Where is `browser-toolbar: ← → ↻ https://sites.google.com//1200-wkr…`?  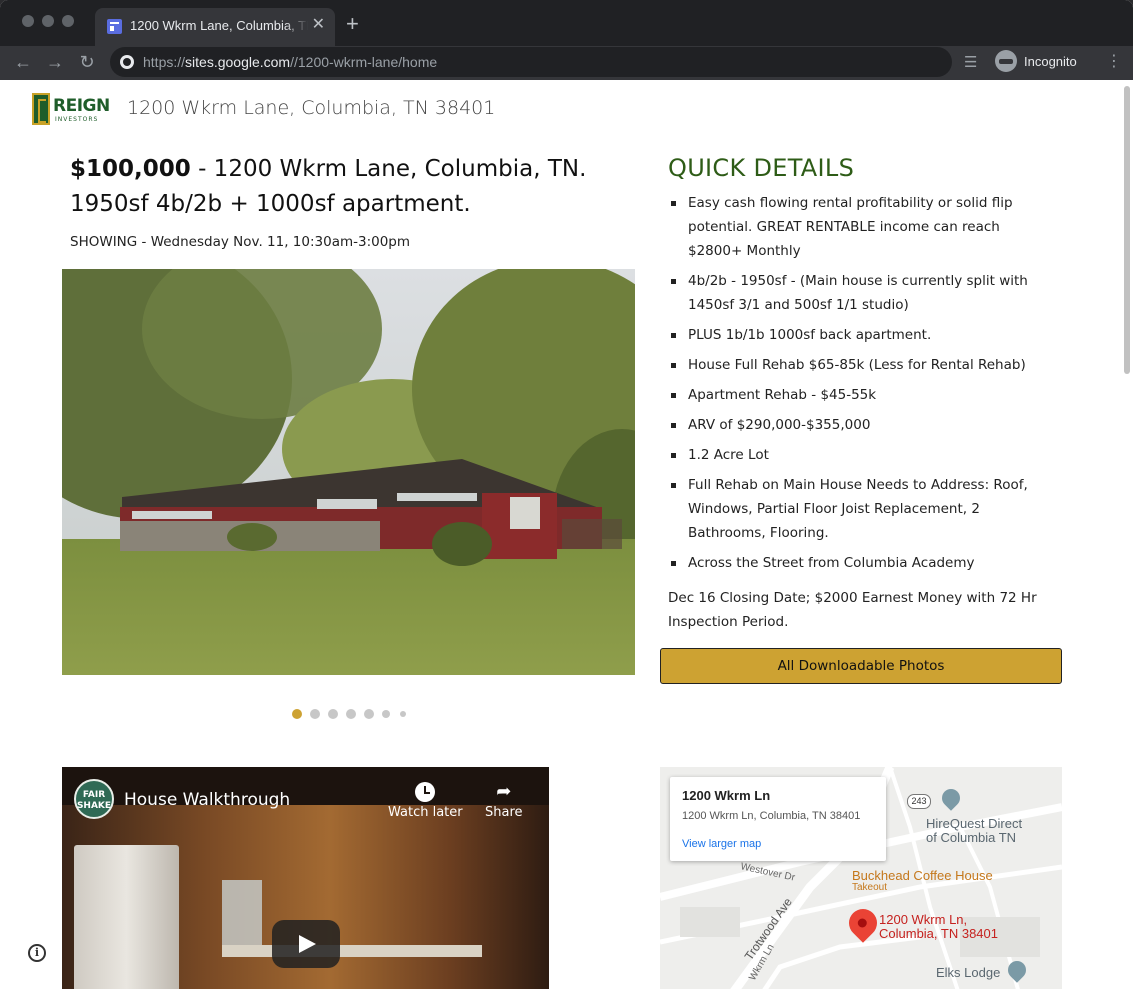
browser-toolbar: ← → ↻ https://sites.google.com//1200-wkr… is located at coordinates (566, 63).